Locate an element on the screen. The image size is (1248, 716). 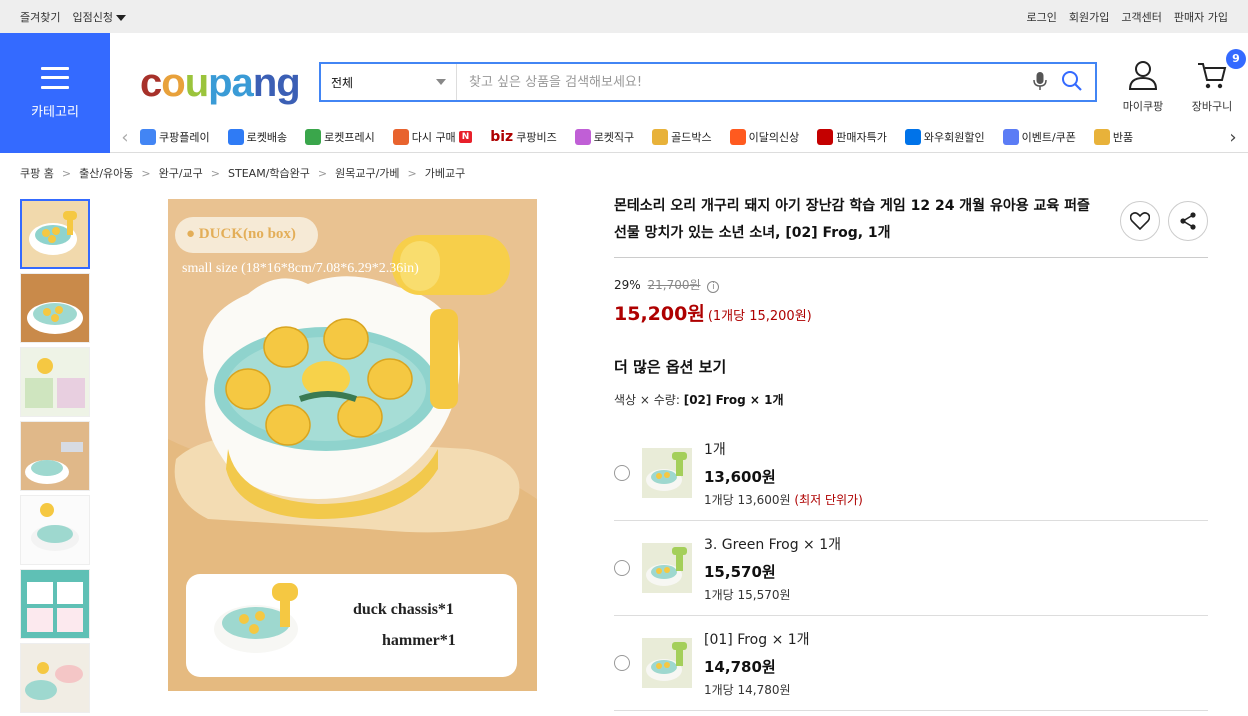
search-bar: 전체 is located at coordinates (708, 82).